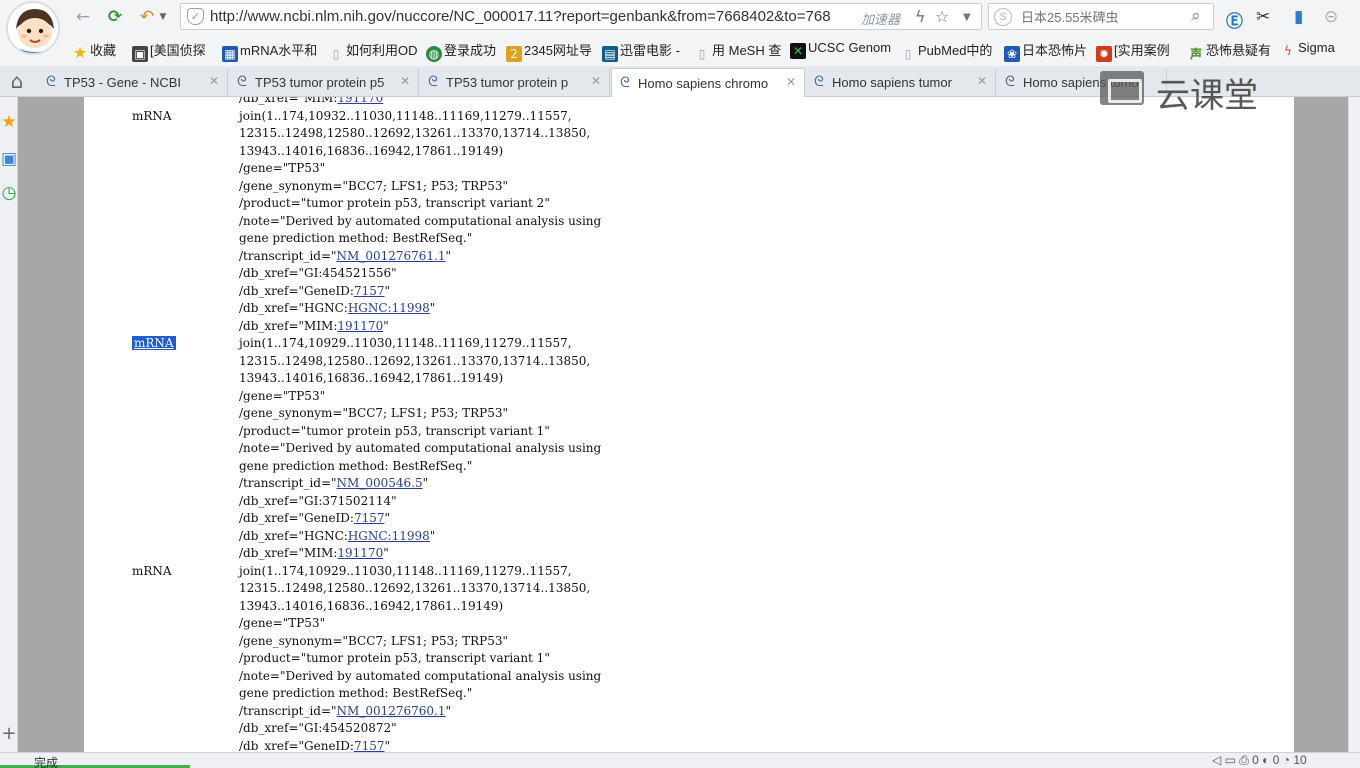 The image size is (1360, 768). Describe the element at coordinates (318, 500) in the screenshot. I see `feature-value: /db_xref="GI:371502114"` at that location.